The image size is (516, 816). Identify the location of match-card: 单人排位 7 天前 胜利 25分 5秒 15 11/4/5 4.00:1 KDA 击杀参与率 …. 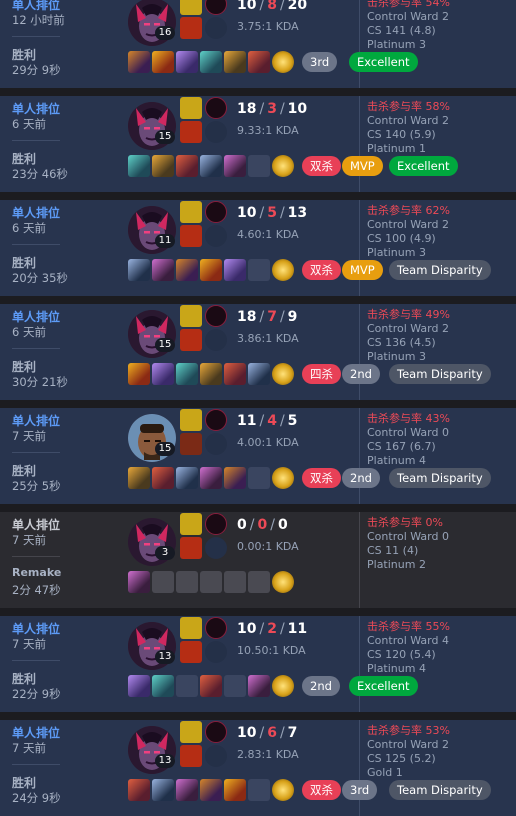
(258, 456).